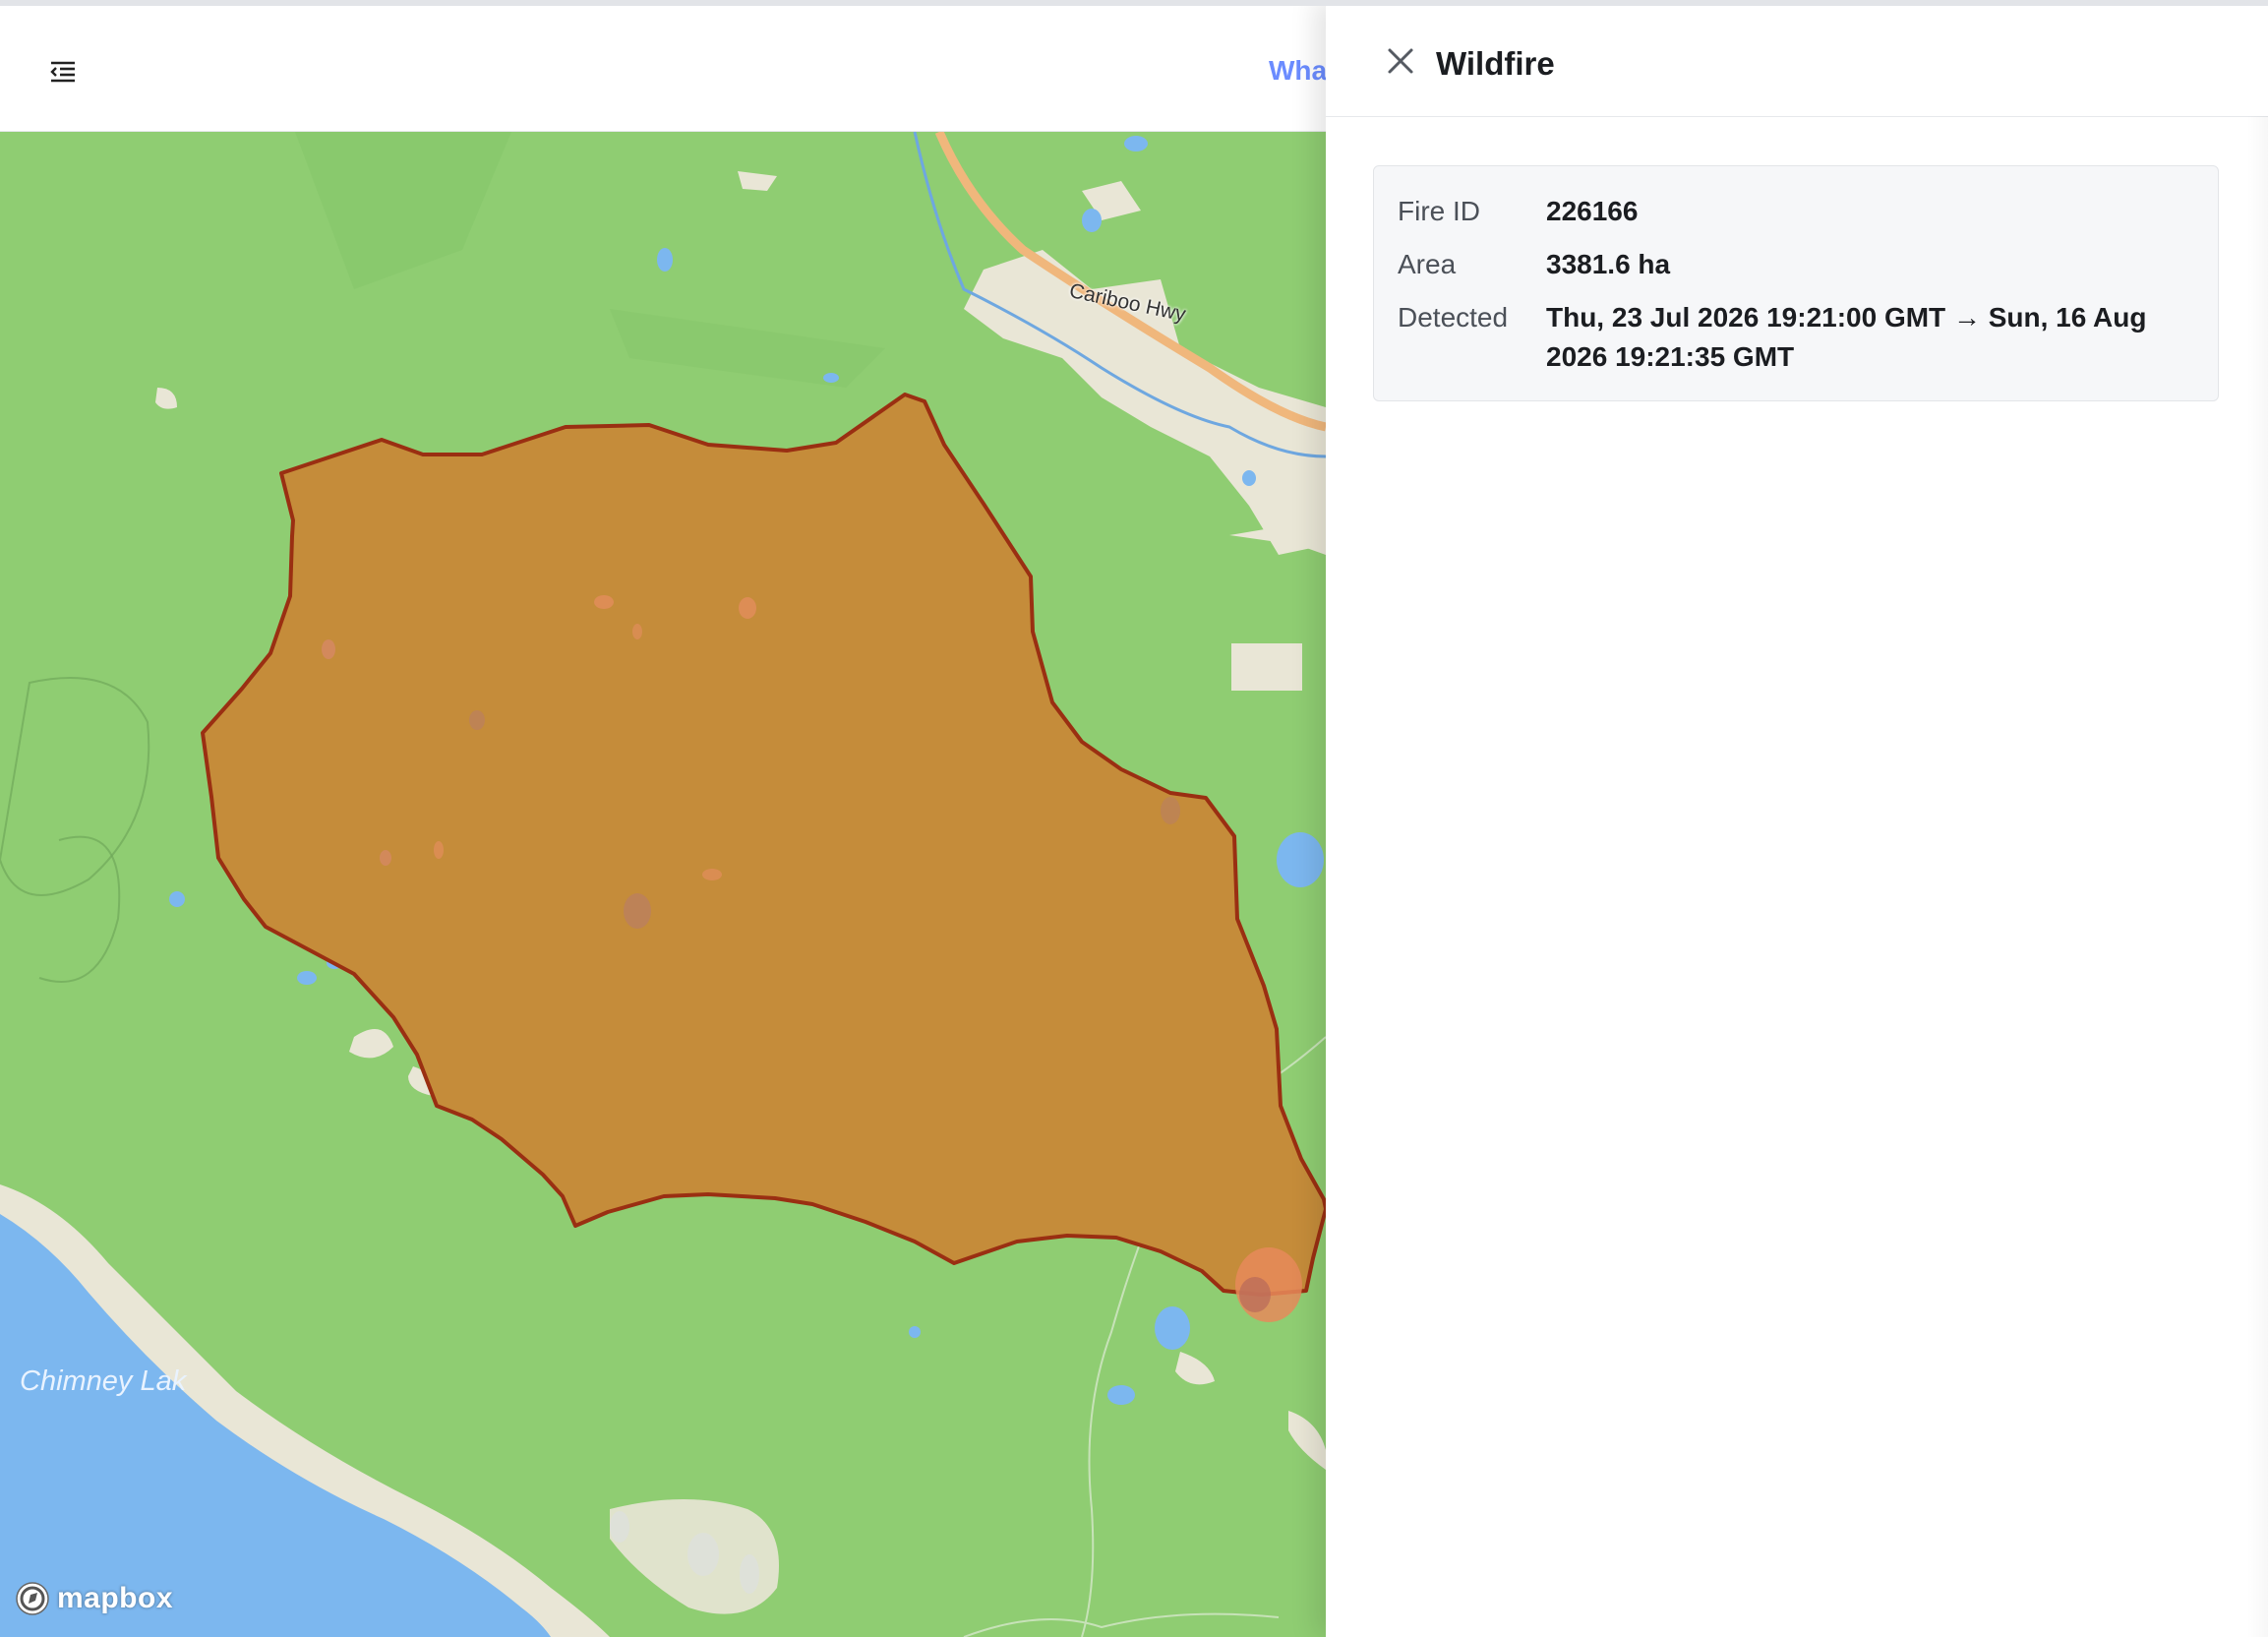 Image resolution: width=2268 pixels, height=1637 pixels. I want to click on mapbox-logo-icon, so click(32, 1598).